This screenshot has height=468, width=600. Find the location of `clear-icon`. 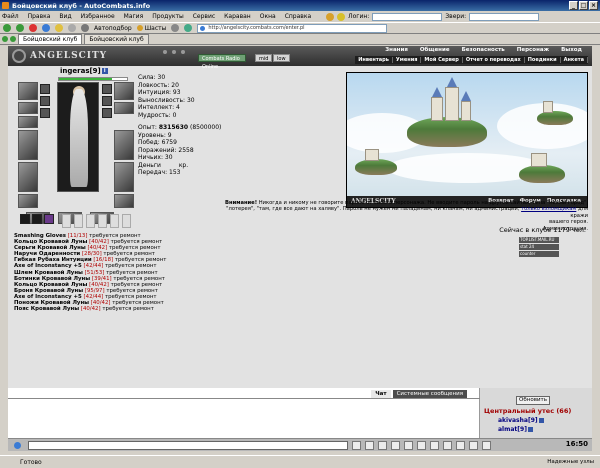

clear-icon is located at coordinates (369, 445).